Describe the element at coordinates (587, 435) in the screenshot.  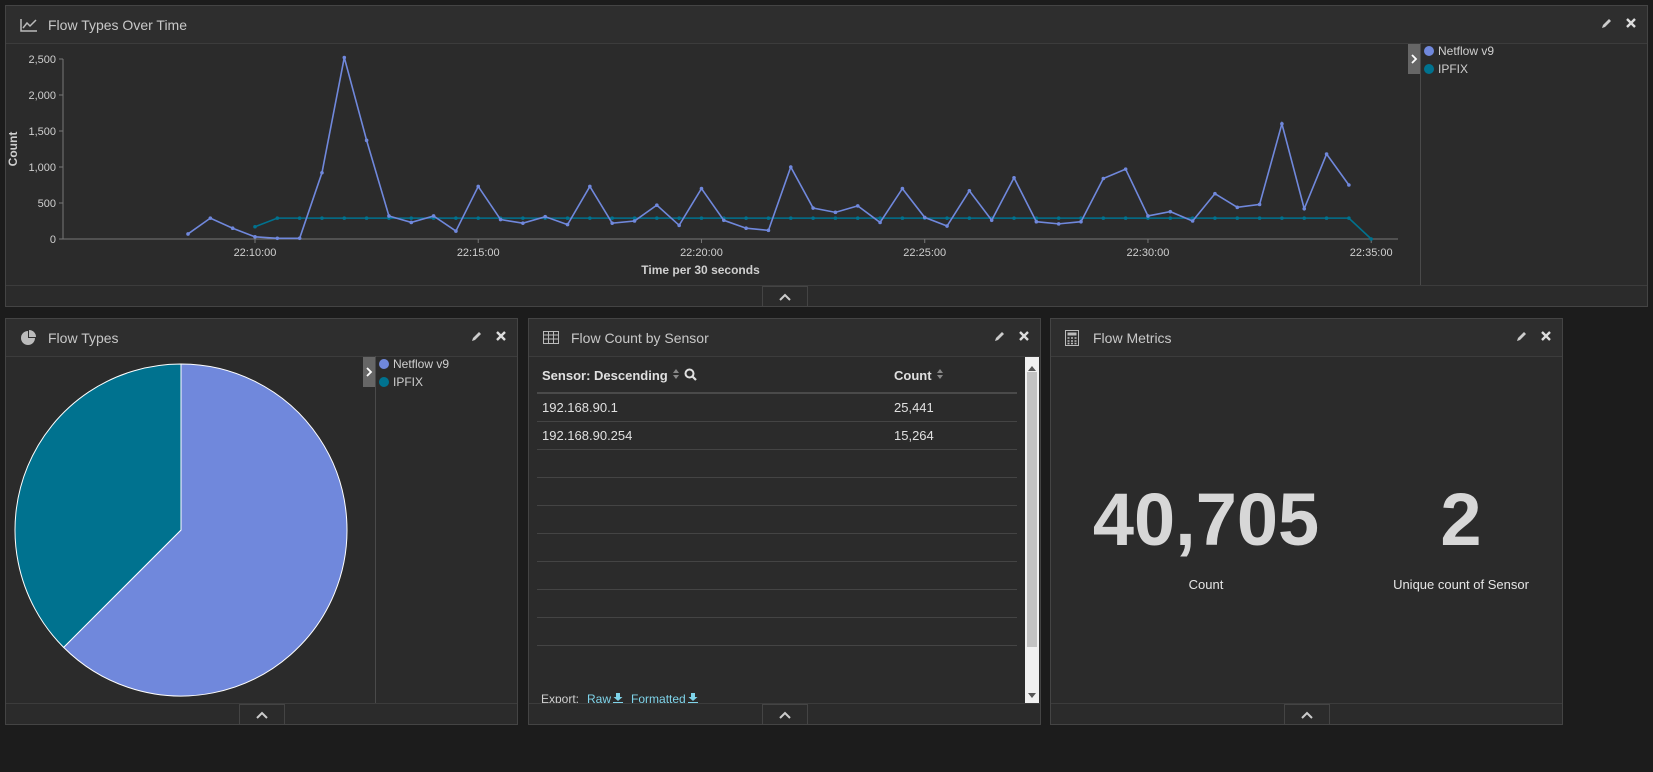
I see `cell-sensor: 192.168.90.254` at that location.